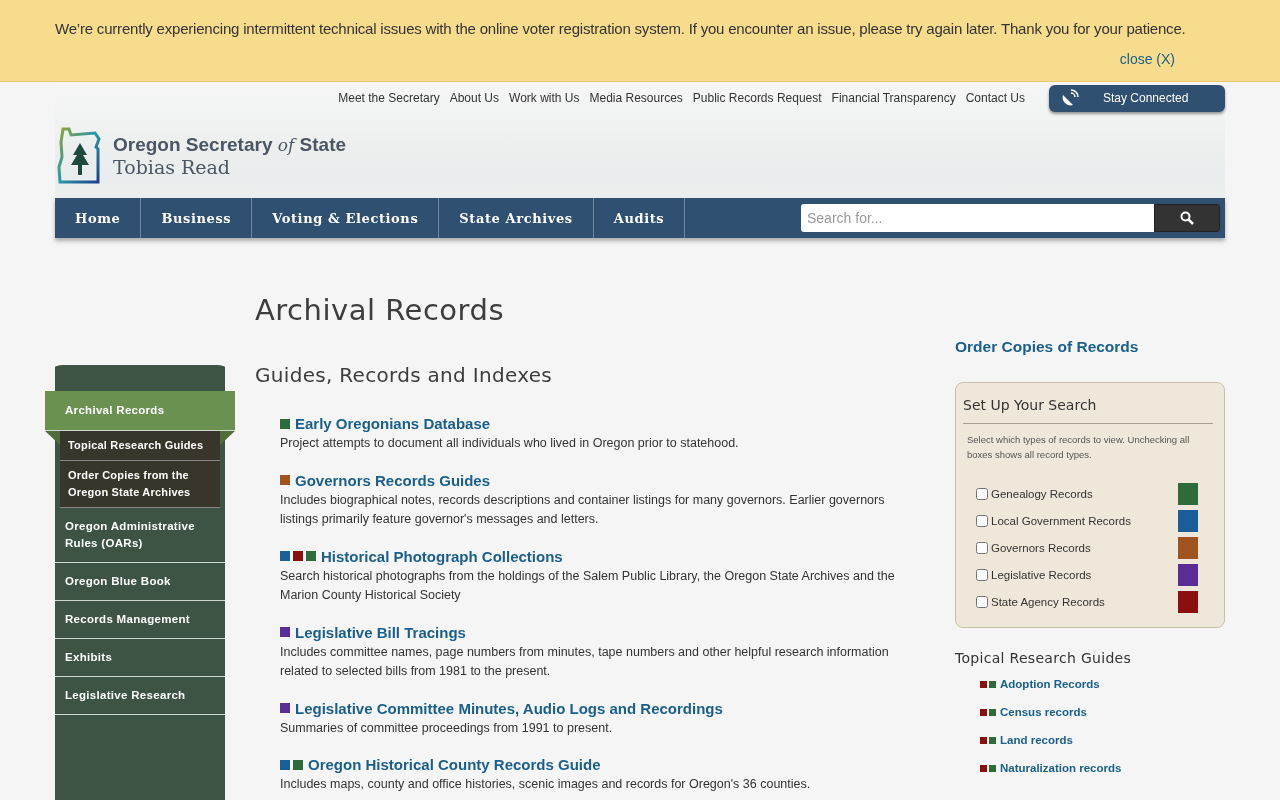 The image size is (1280, 800). What do you see at coordinates (509, 708) in the screenshot?
I see `record-link: Legislative Committee Minutes, Audio Logs and Recordings` at bounding box center [509, 708].